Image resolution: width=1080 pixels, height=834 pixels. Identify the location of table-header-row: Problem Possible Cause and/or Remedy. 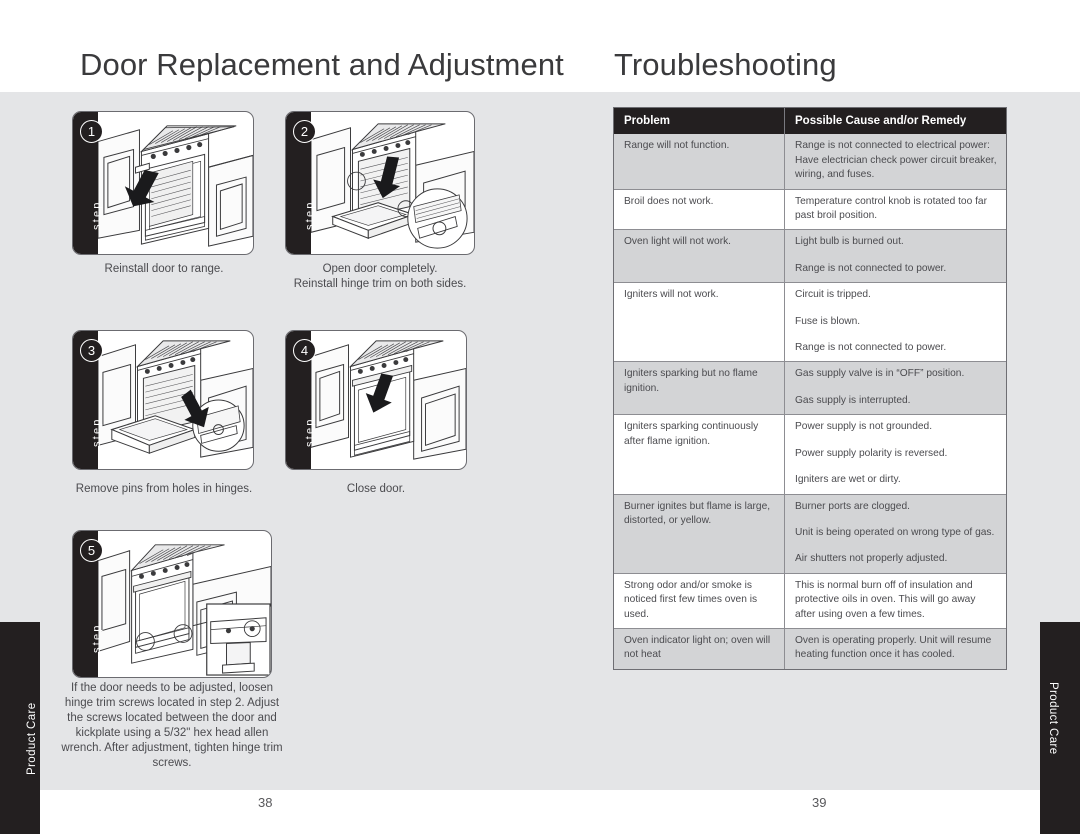
(810, 121).